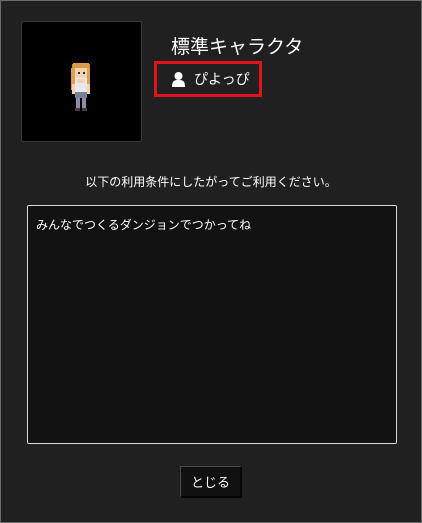 This screenshot has width=422, height=523. What do you see at coordinates (144, 225) in the screenshot?
I see `terms-text: みんなでつくるダンジョンでつかってね` at bounding box center [144, 225].